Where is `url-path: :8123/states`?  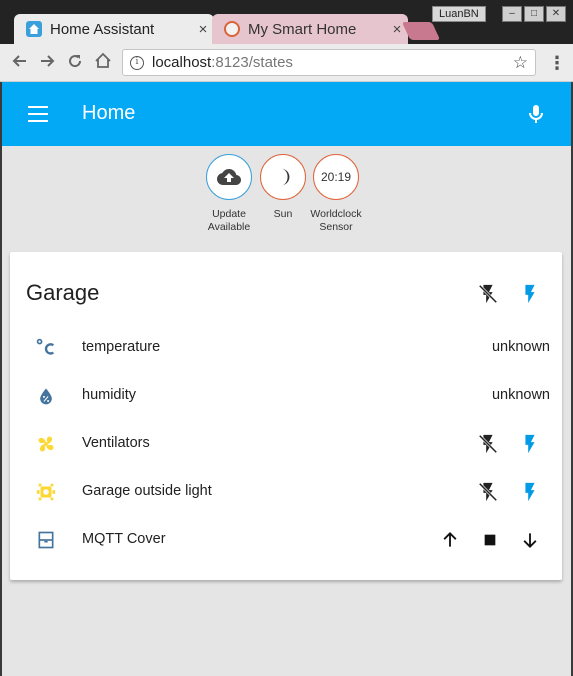
url-path: :8123/states is located at coordinates (252, 62).